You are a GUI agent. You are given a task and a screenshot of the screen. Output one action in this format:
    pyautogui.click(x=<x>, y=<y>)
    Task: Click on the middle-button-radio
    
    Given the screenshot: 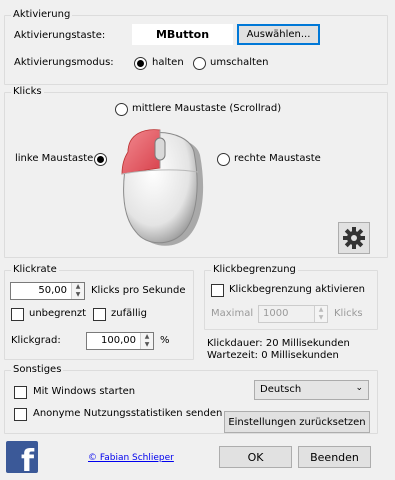 What is the action you would take?
    pyautogui.click(x=121, y=109)
    